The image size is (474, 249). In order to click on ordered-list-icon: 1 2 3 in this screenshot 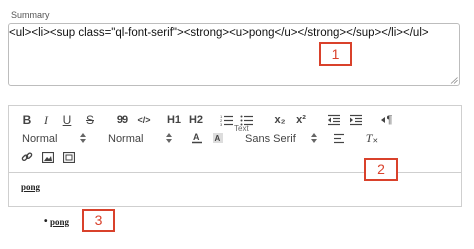, I will do `click(227, 120)`.